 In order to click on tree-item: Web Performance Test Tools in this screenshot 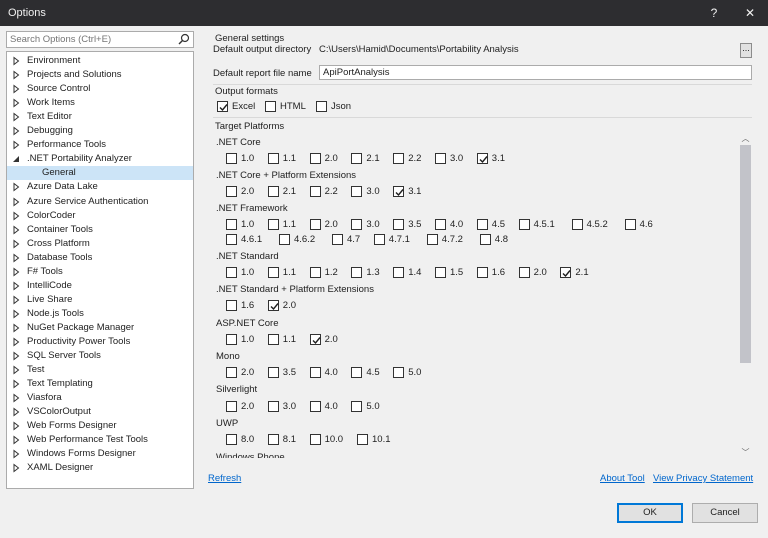, I will do `click(100, 440)`.